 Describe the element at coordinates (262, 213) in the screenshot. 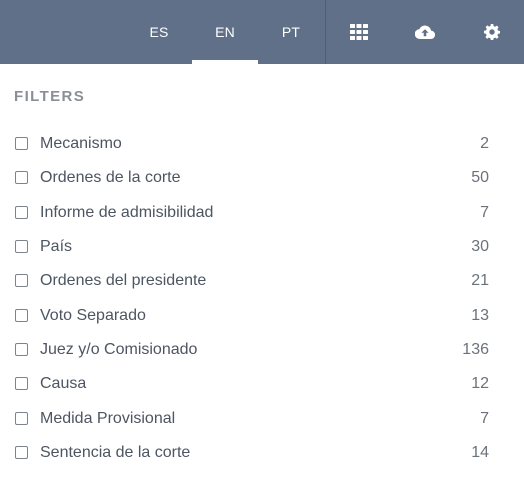

I see `filter-item: Informe de admisibilidad 7` at that location.